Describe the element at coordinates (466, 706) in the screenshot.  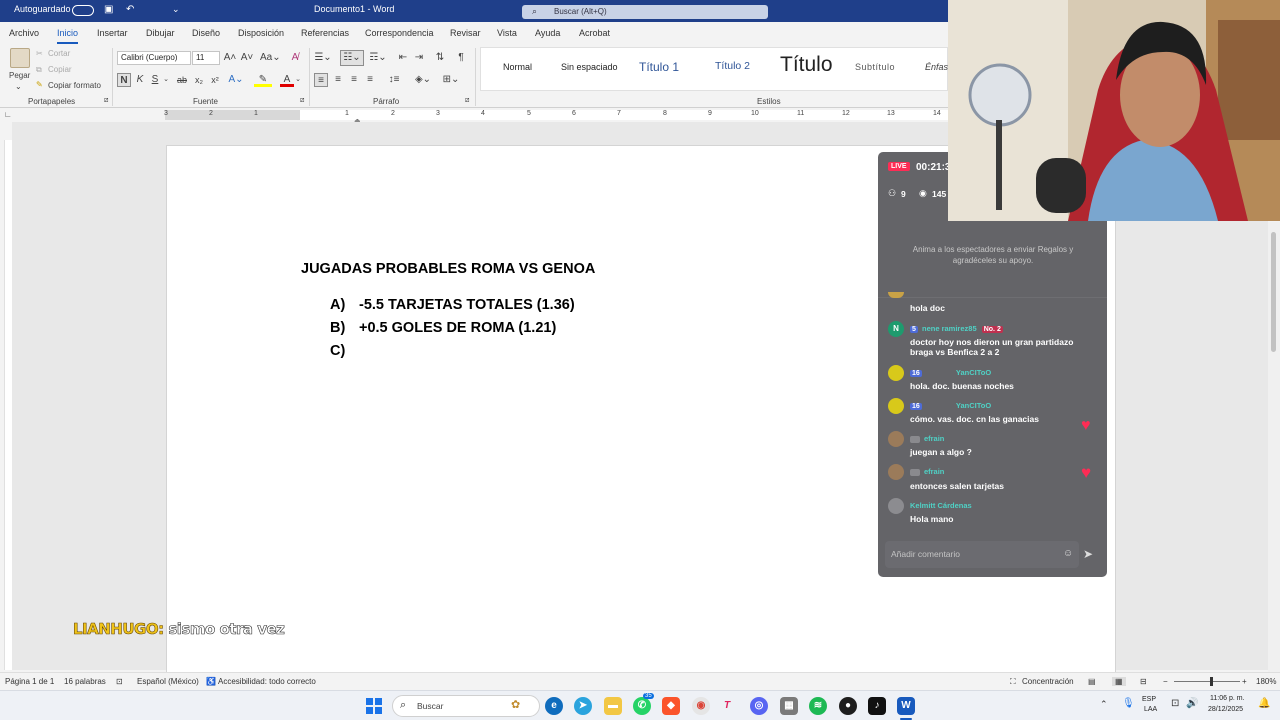
I see `taskbar-search: ⌕ Buscar ✿` at that location.